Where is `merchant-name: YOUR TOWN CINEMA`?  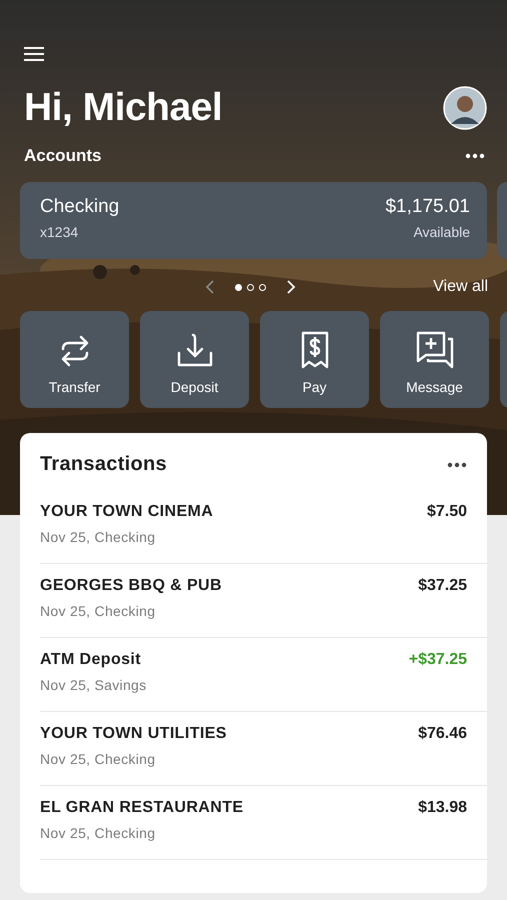
merchant-name: YOUR TOWN CINEMA is located at coordinates (127, 512).